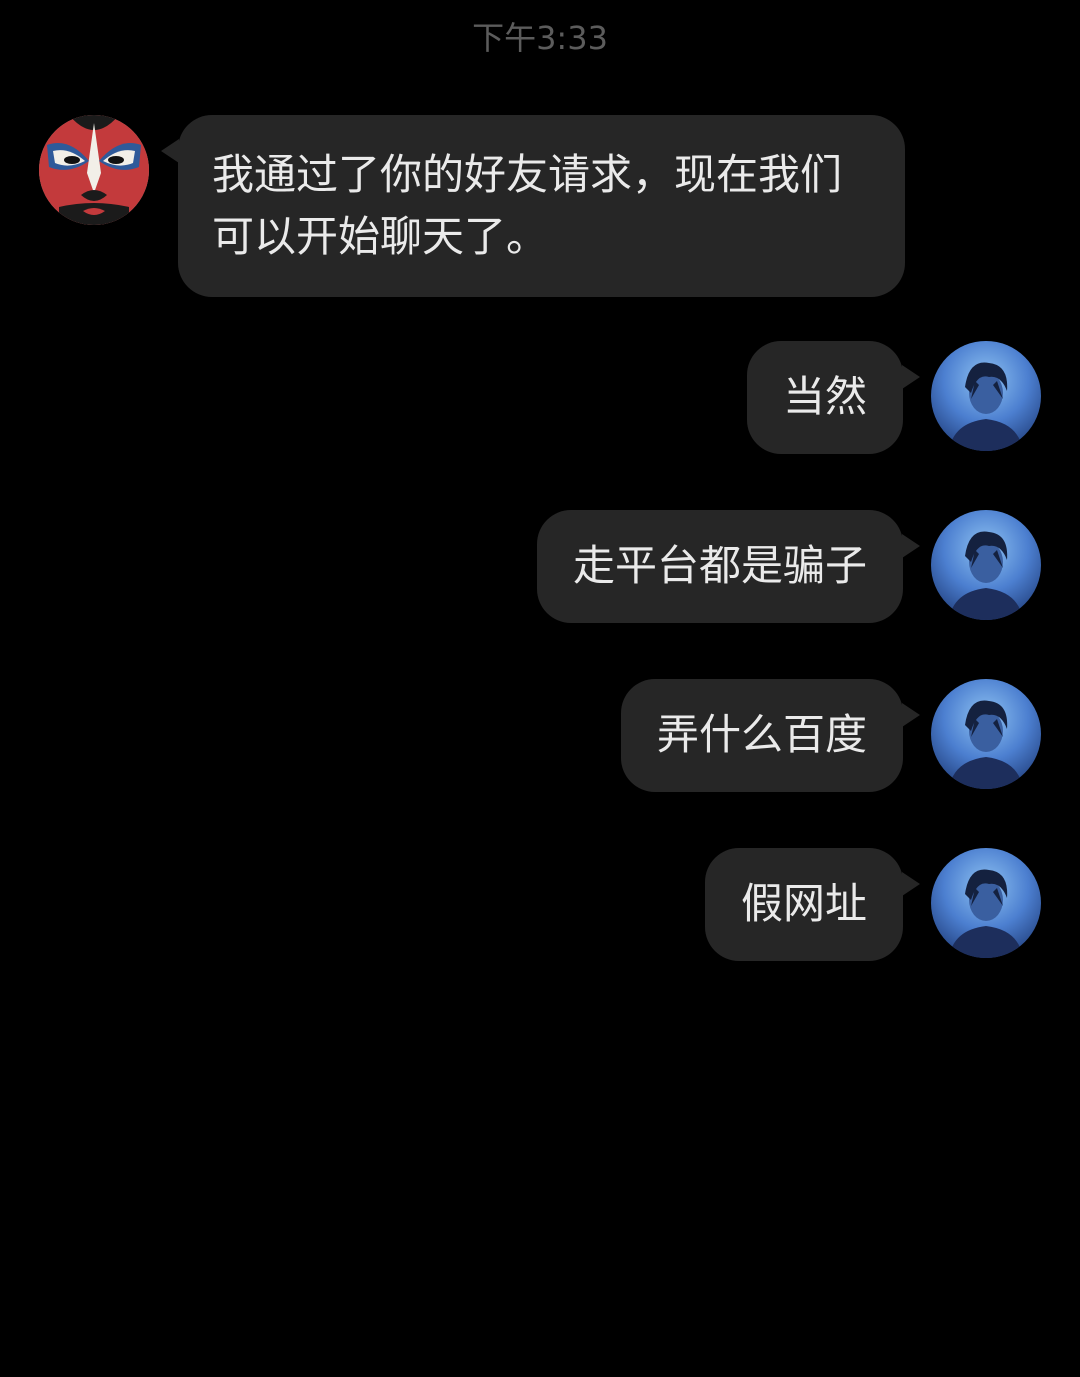 This screenshot has height=1377, width=1080. I want to click on message-text: 走平台都是骗子, so click(719, 565).